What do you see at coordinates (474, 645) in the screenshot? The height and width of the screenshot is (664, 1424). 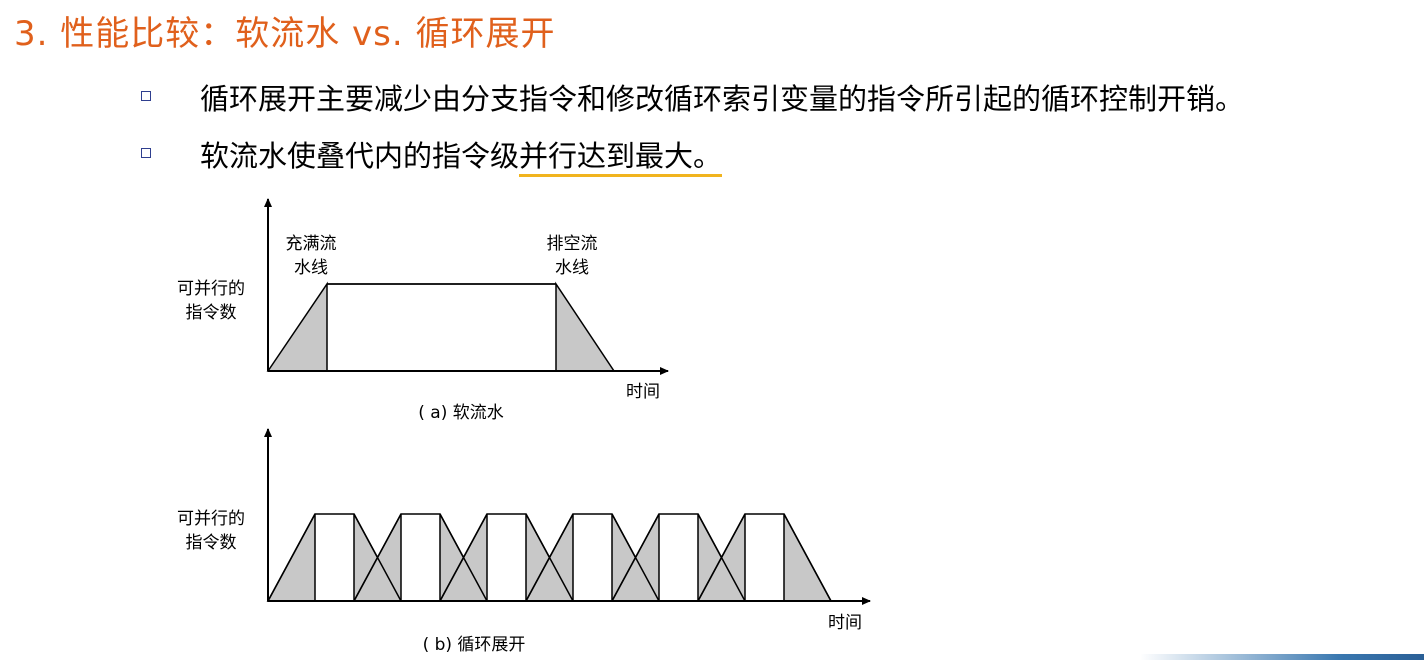 I see `caption-b: ( b) 循环展开` at bounding box center [474, 645].